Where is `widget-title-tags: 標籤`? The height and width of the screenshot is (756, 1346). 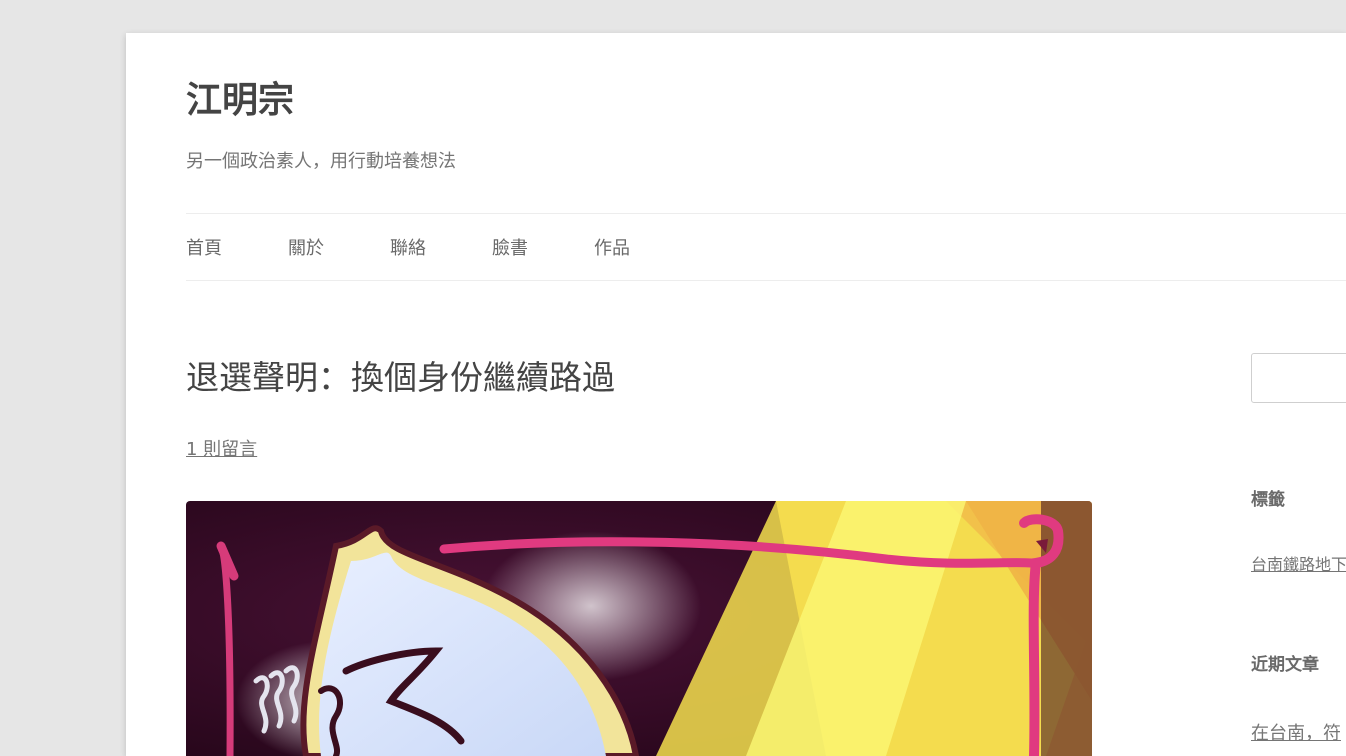 widget-title-tags: 標籤 is located at coordinates (1268, 500).